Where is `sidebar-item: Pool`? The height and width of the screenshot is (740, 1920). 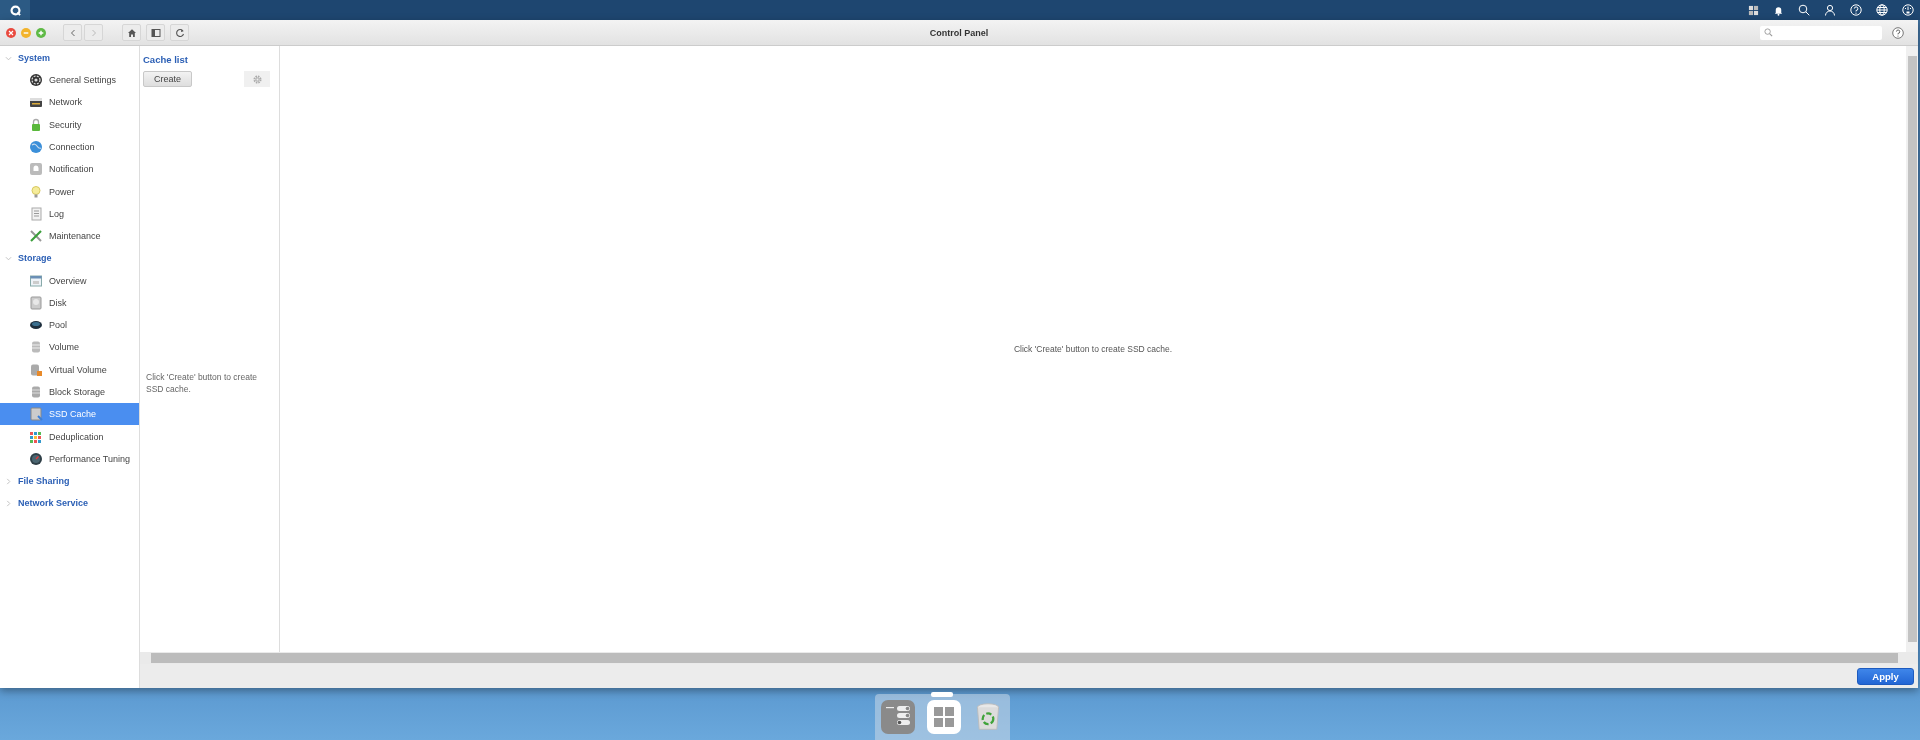 sidebar-item: Pool is located at coordinates (69, 325).